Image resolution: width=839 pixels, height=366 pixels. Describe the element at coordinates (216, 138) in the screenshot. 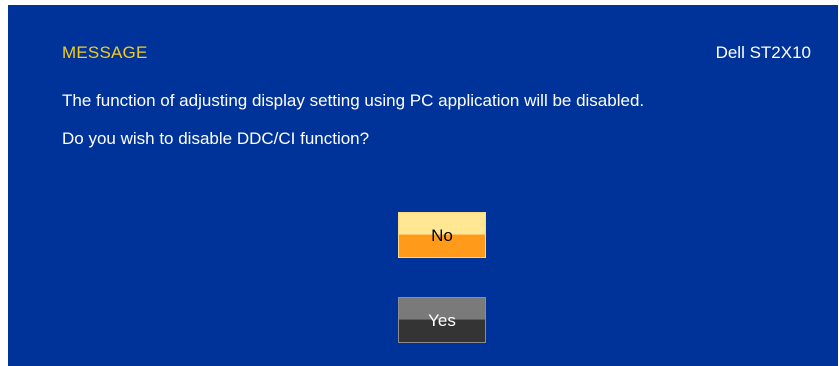

I see `dialog-message-line-2: Do you wish to disable DDC/CI function?` at that location.